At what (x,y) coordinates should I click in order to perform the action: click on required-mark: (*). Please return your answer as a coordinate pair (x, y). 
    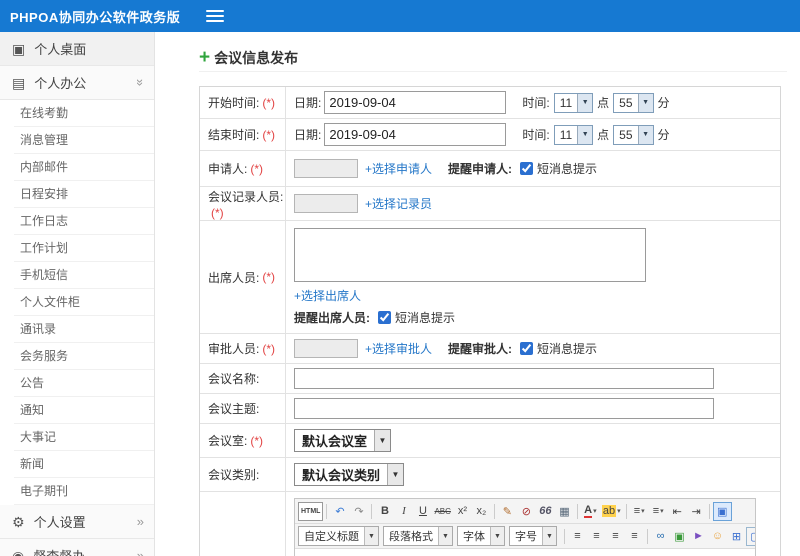
    Looking at the image, I should click on (217, 212).